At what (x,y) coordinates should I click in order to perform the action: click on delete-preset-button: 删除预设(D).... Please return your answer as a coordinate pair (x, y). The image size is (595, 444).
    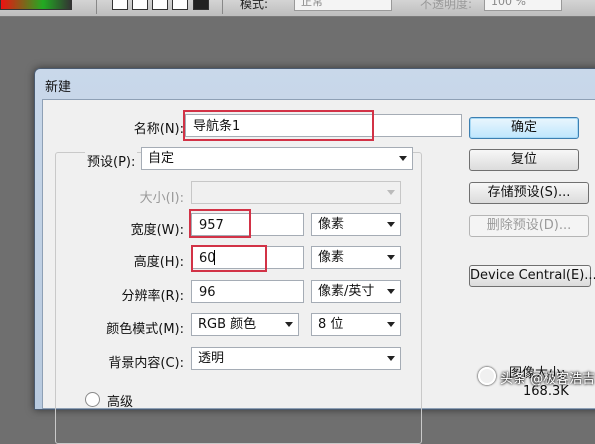
    Looking at the image, I should click on (529, 226).